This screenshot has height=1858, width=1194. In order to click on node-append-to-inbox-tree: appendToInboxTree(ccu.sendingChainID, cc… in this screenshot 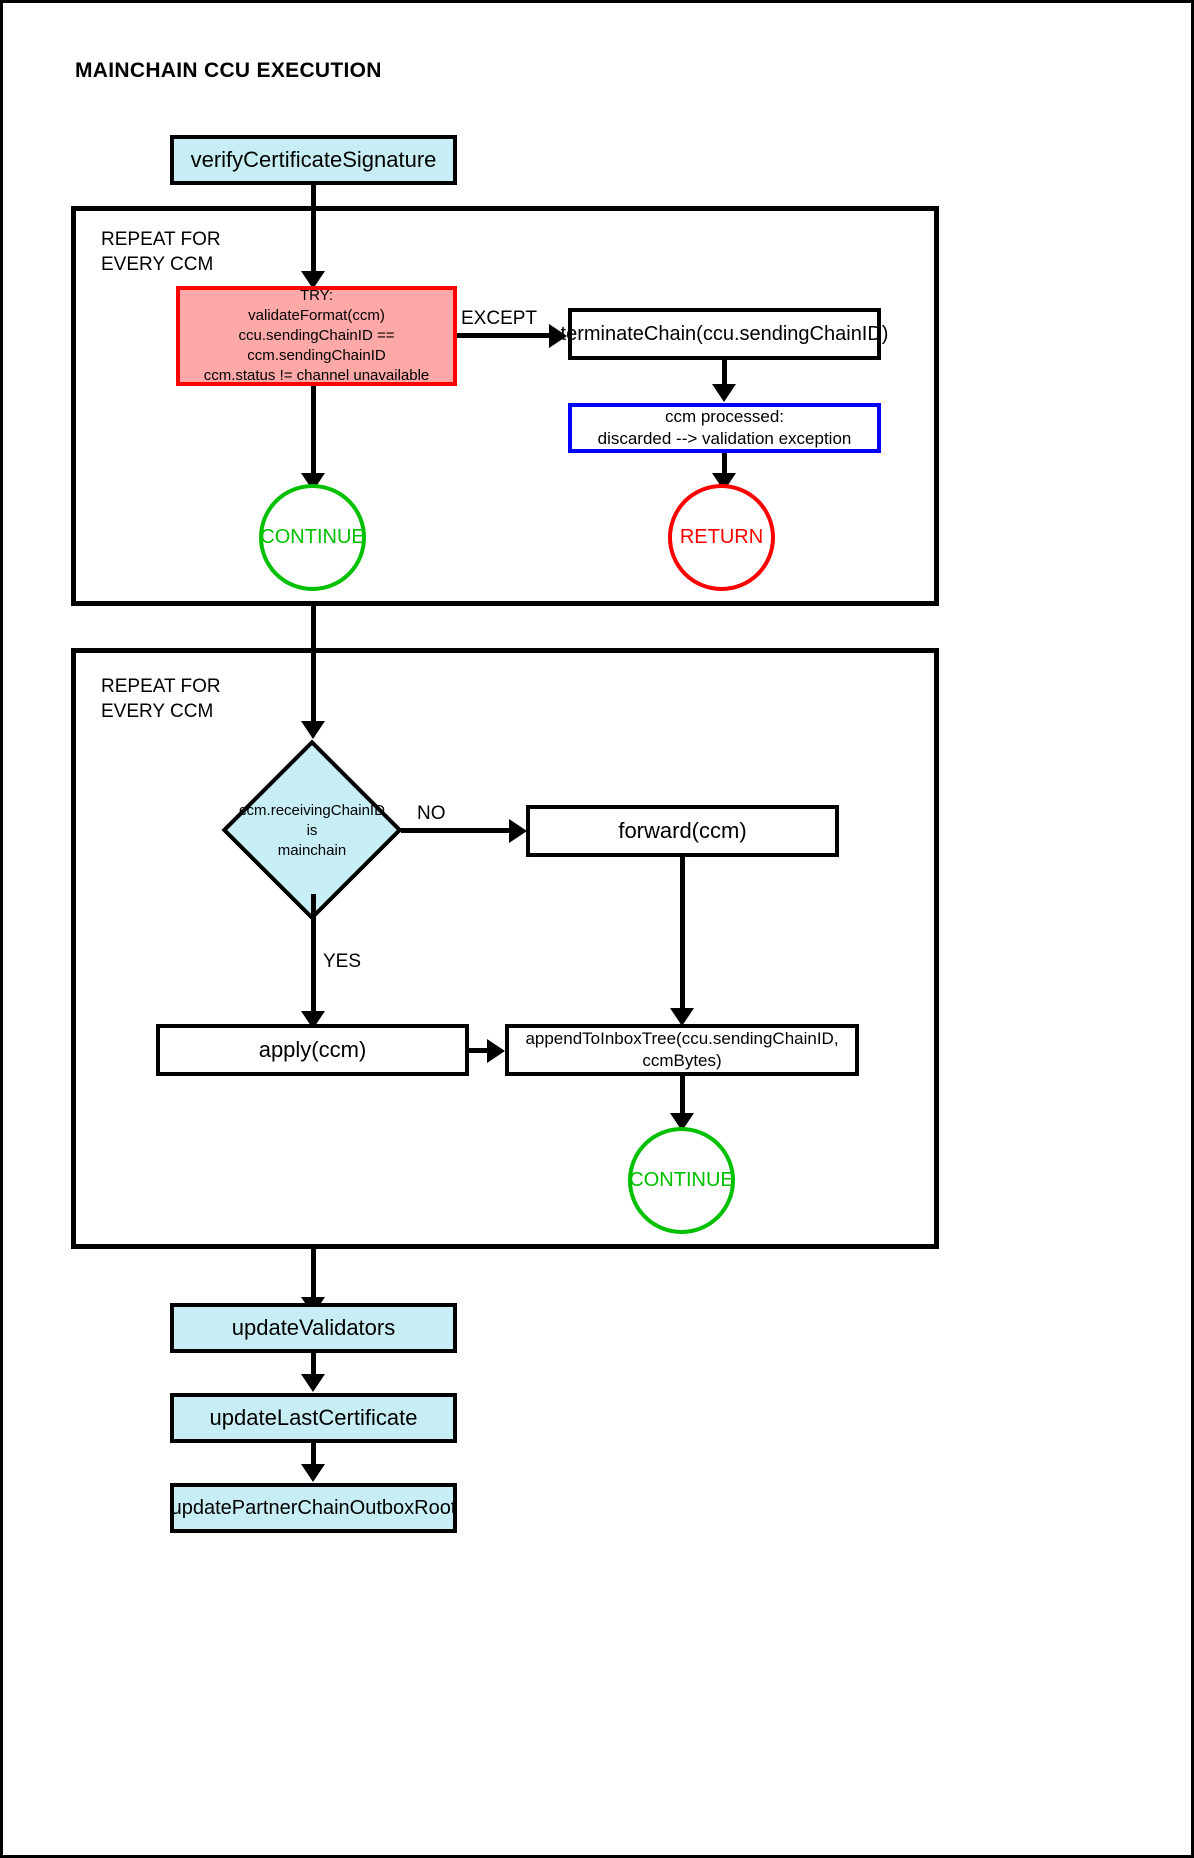, I will do `click(682, 1050)`.